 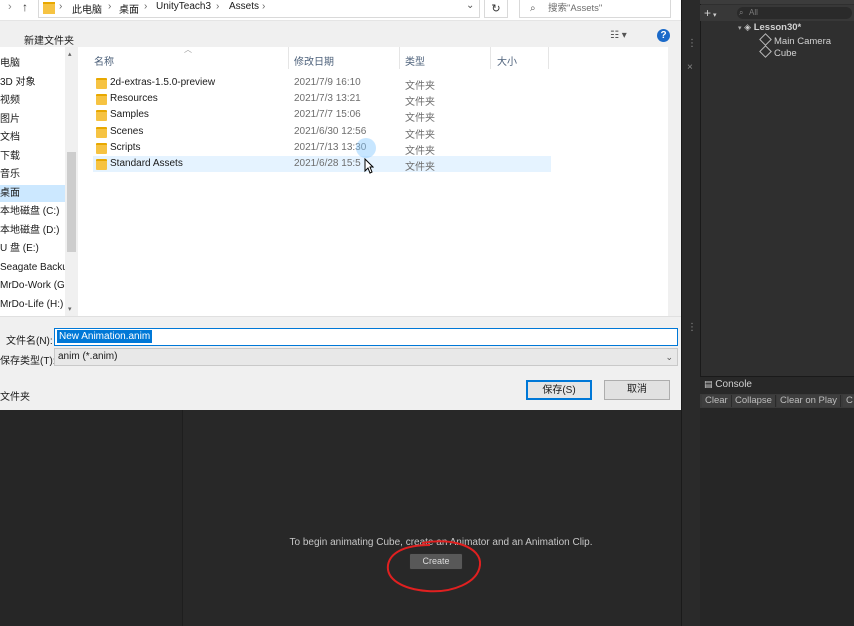 What do you see at coordinates (559, 390) in the screenshot?
I see `save-button: 保存(S)` at bounding box center [559, 390].